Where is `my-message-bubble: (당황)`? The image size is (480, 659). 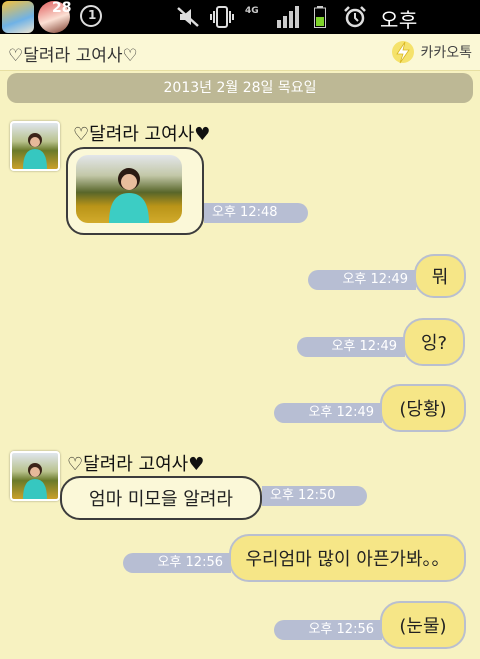 my-message-bubble: (당황) is located at coordinates (423, 408).